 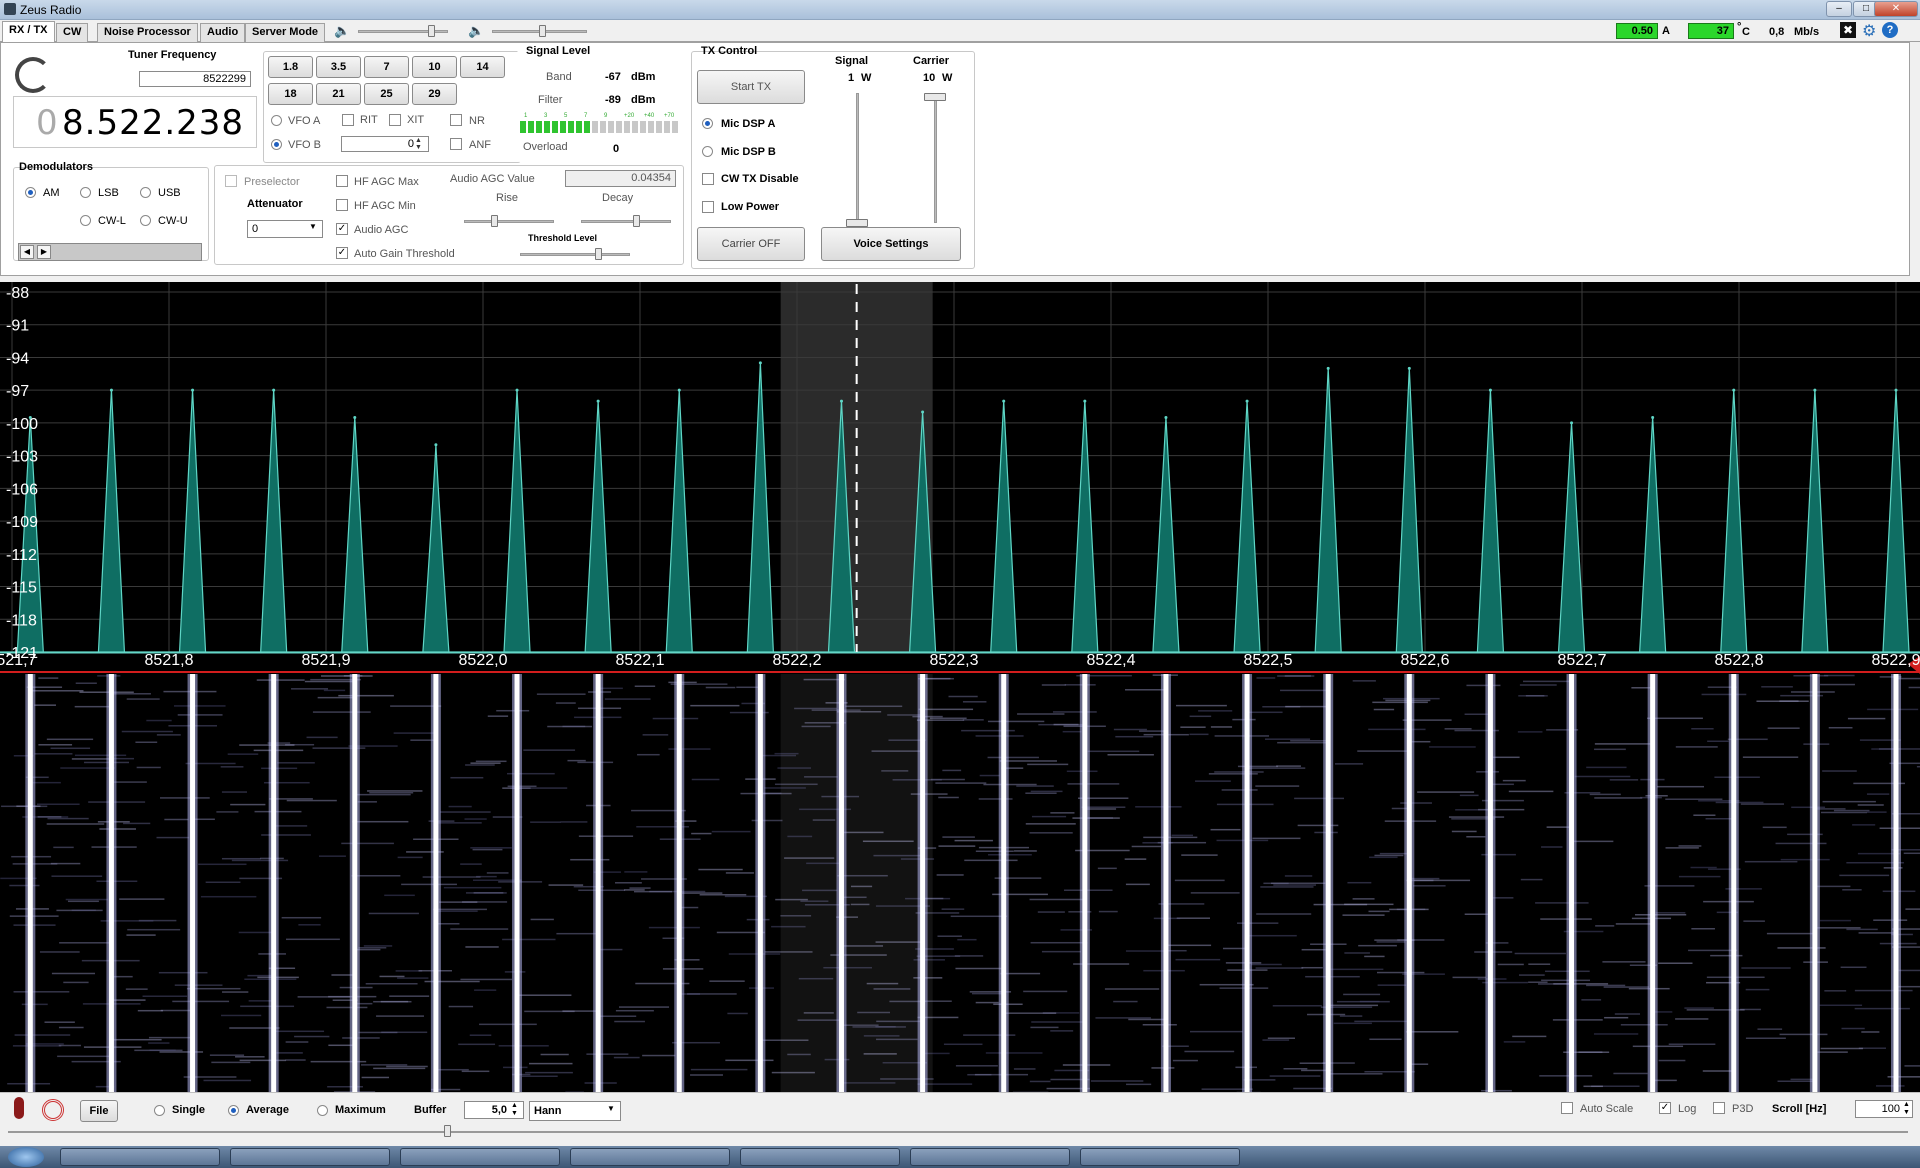 I want to click on start-tx-button: Start TX, so click(x=751, y=87).